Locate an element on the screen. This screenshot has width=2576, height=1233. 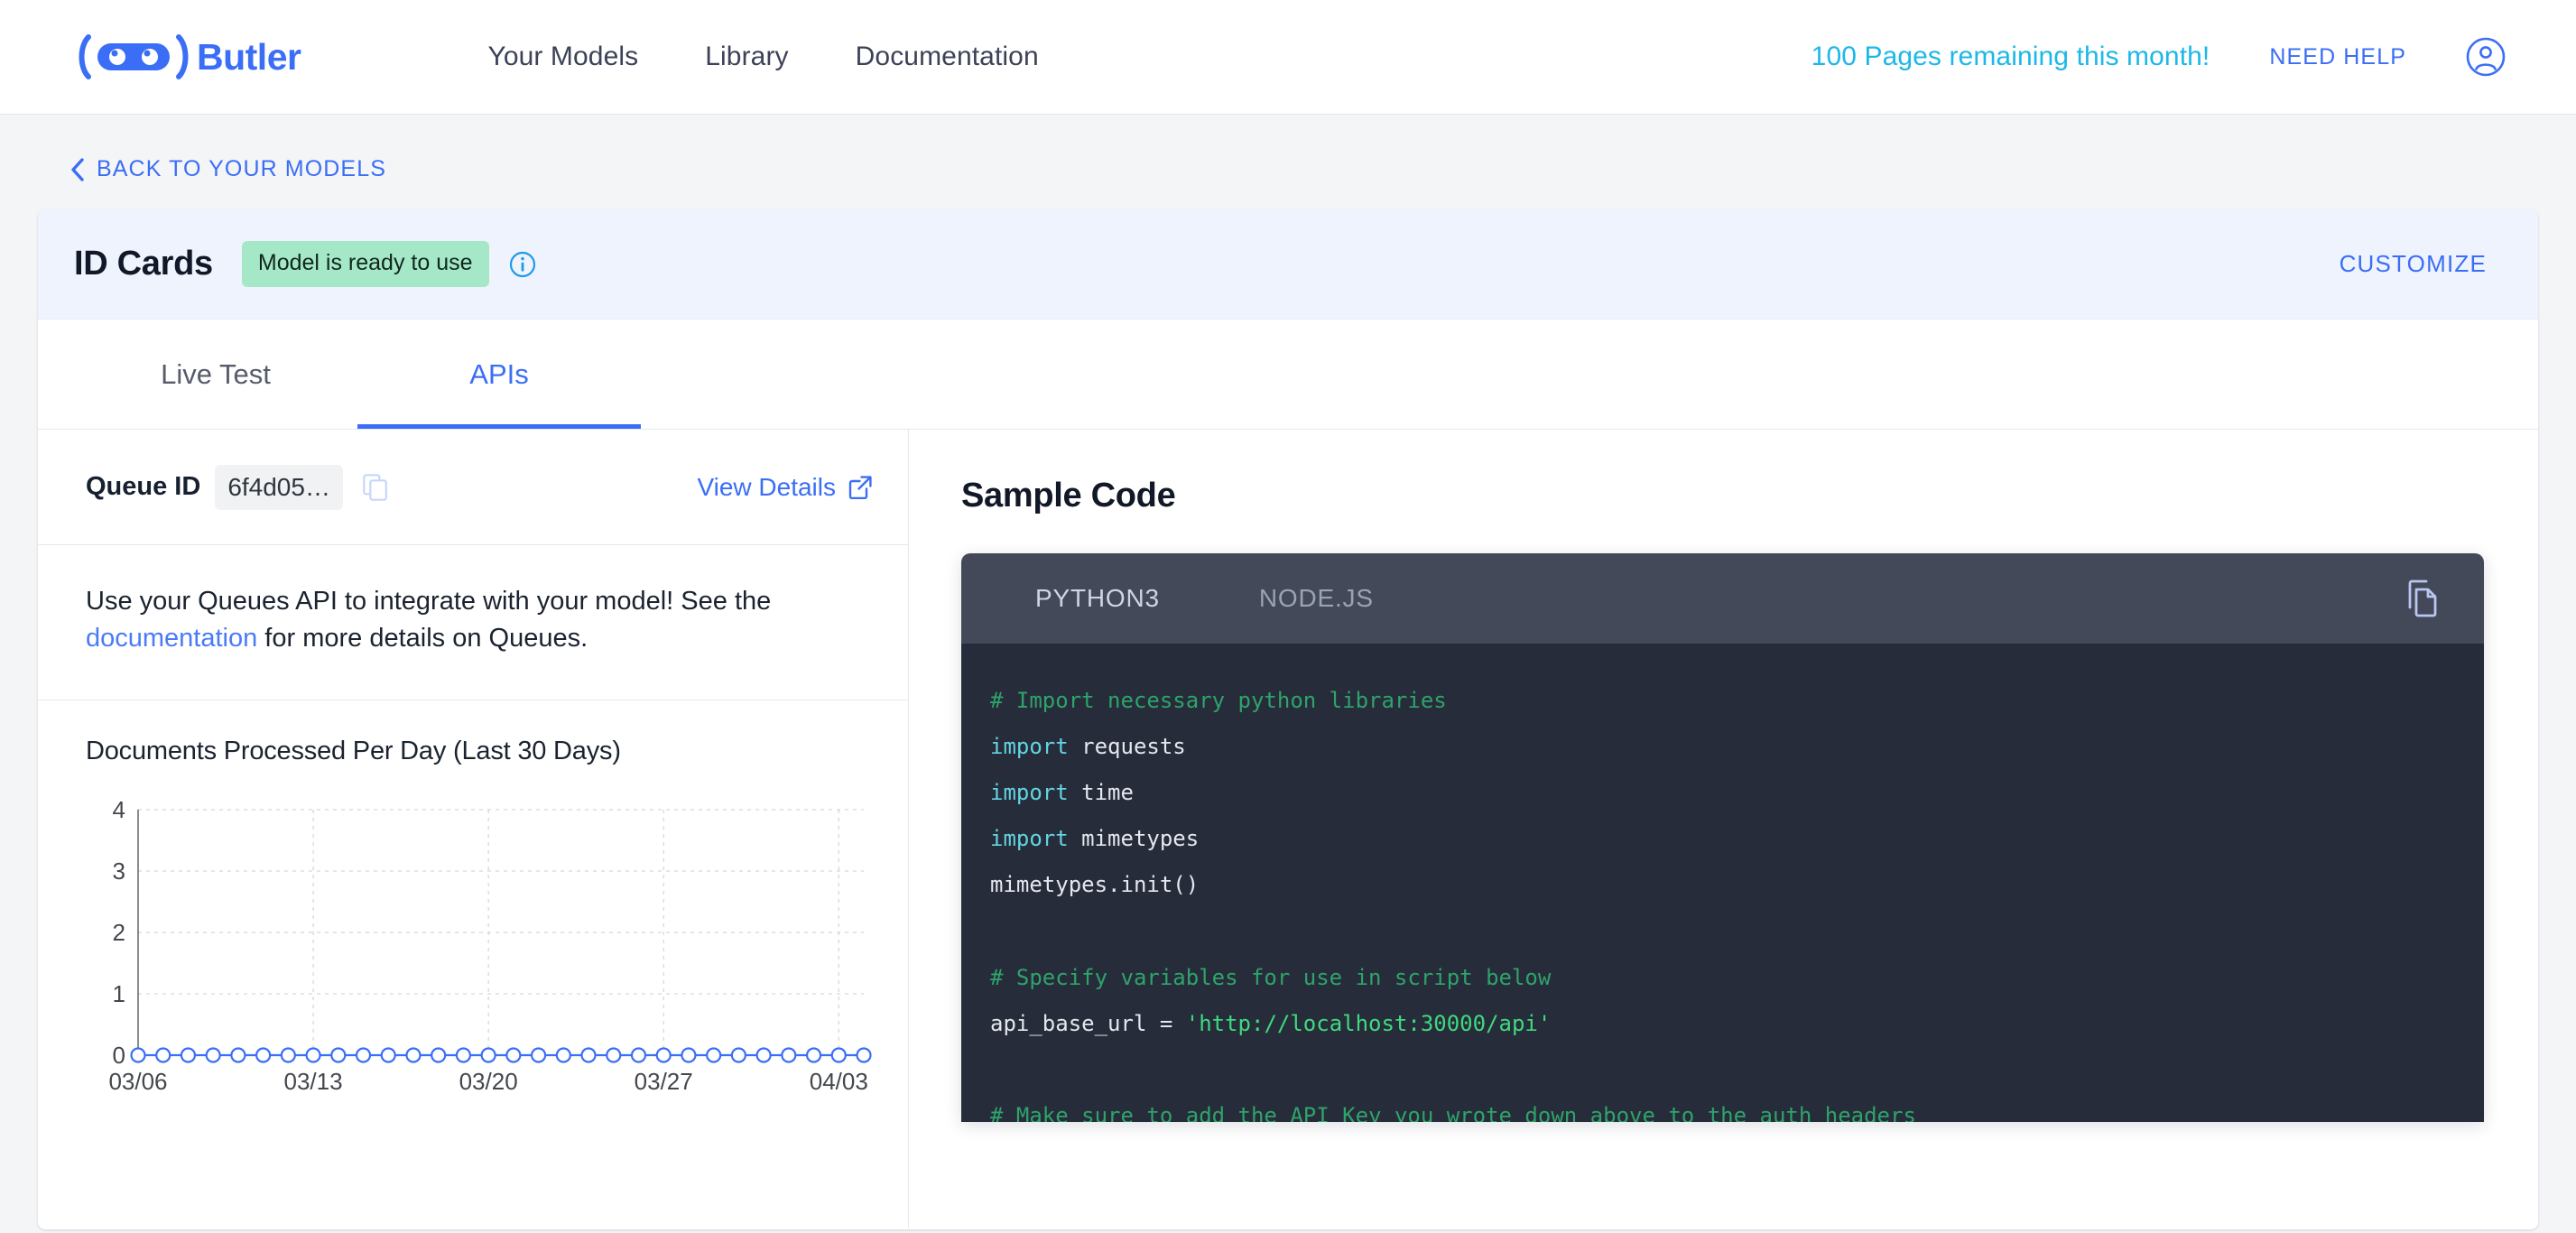
need-help-button: NEED HELP is located at coordinates (2337, 57).